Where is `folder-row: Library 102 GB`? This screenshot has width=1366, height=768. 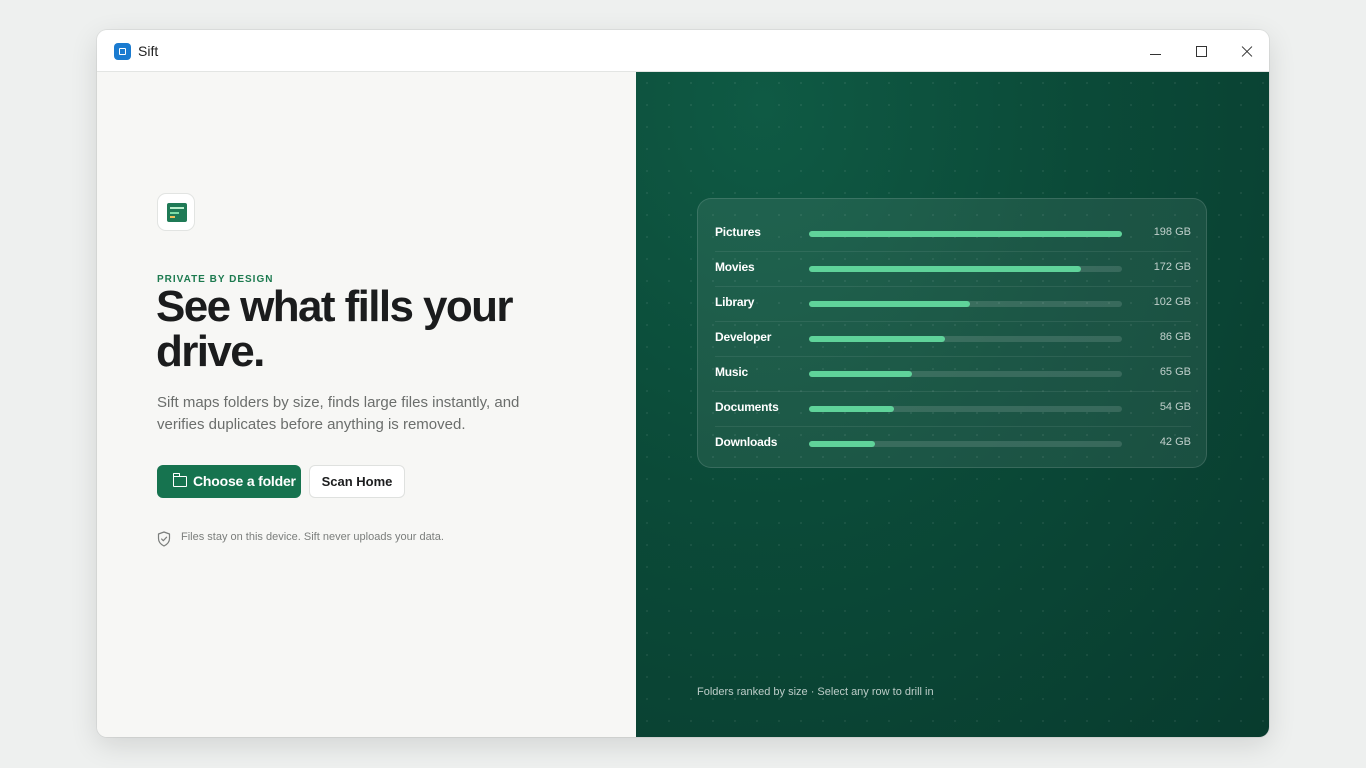
folder-row: Library 102 GB is located at coordinates (953, 303).